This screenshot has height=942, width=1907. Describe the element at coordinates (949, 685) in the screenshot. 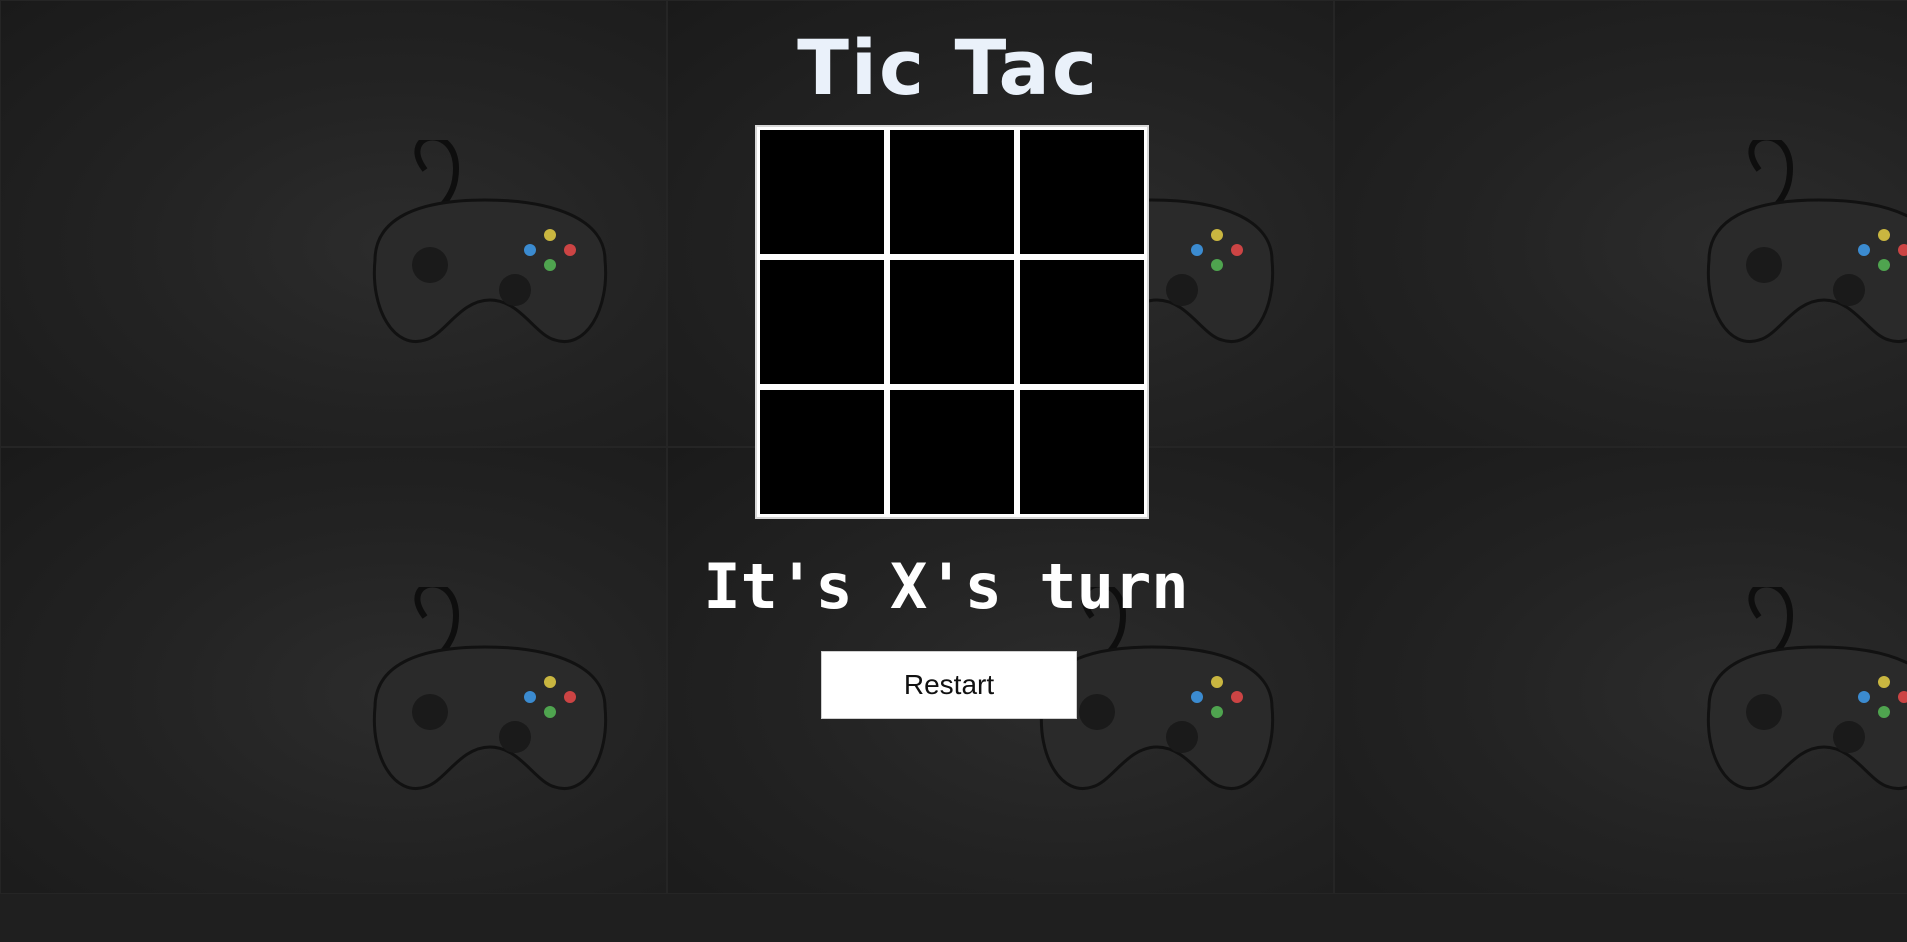

I see `restart-button: Restart` at that location.